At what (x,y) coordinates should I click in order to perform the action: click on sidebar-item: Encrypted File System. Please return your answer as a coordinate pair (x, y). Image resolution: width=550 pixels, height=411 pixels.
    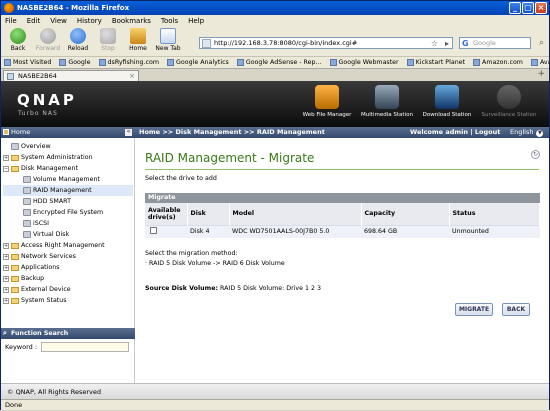
    Looking at the image, I should click on (68, 212).